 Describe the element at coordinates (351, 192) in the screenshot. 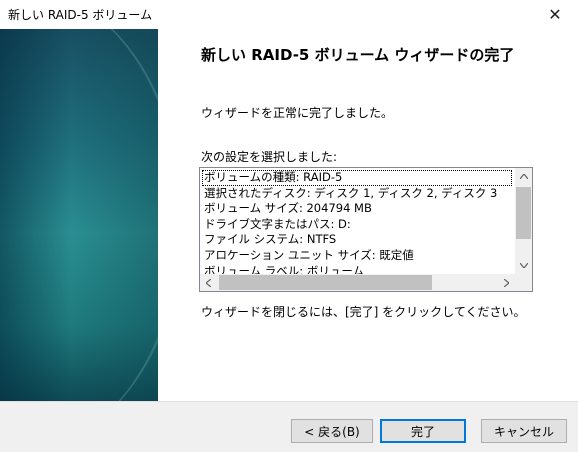

I see `settings-line-disks: 選択されたディスク: ディスク 1, ディスク 2, ディスク 3` at that location.